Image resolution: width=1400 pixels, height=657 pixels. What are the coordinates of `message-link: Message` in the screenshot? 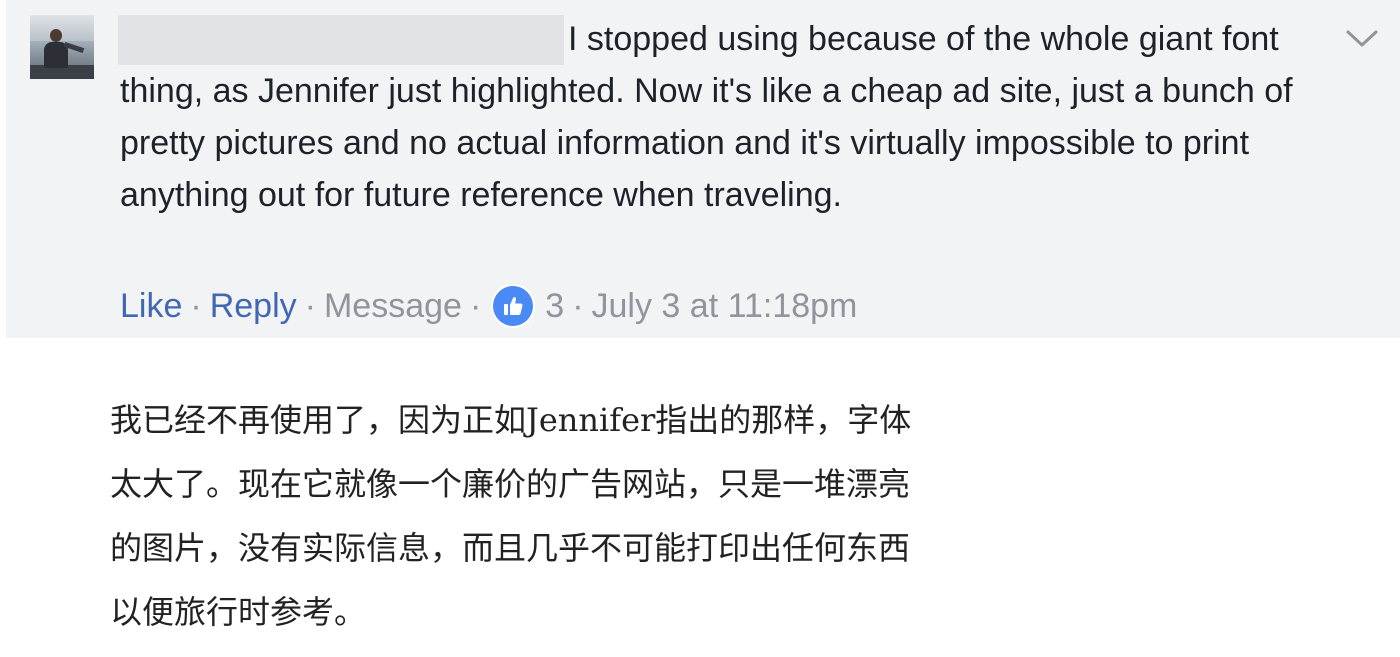 It's located at (393, 306).